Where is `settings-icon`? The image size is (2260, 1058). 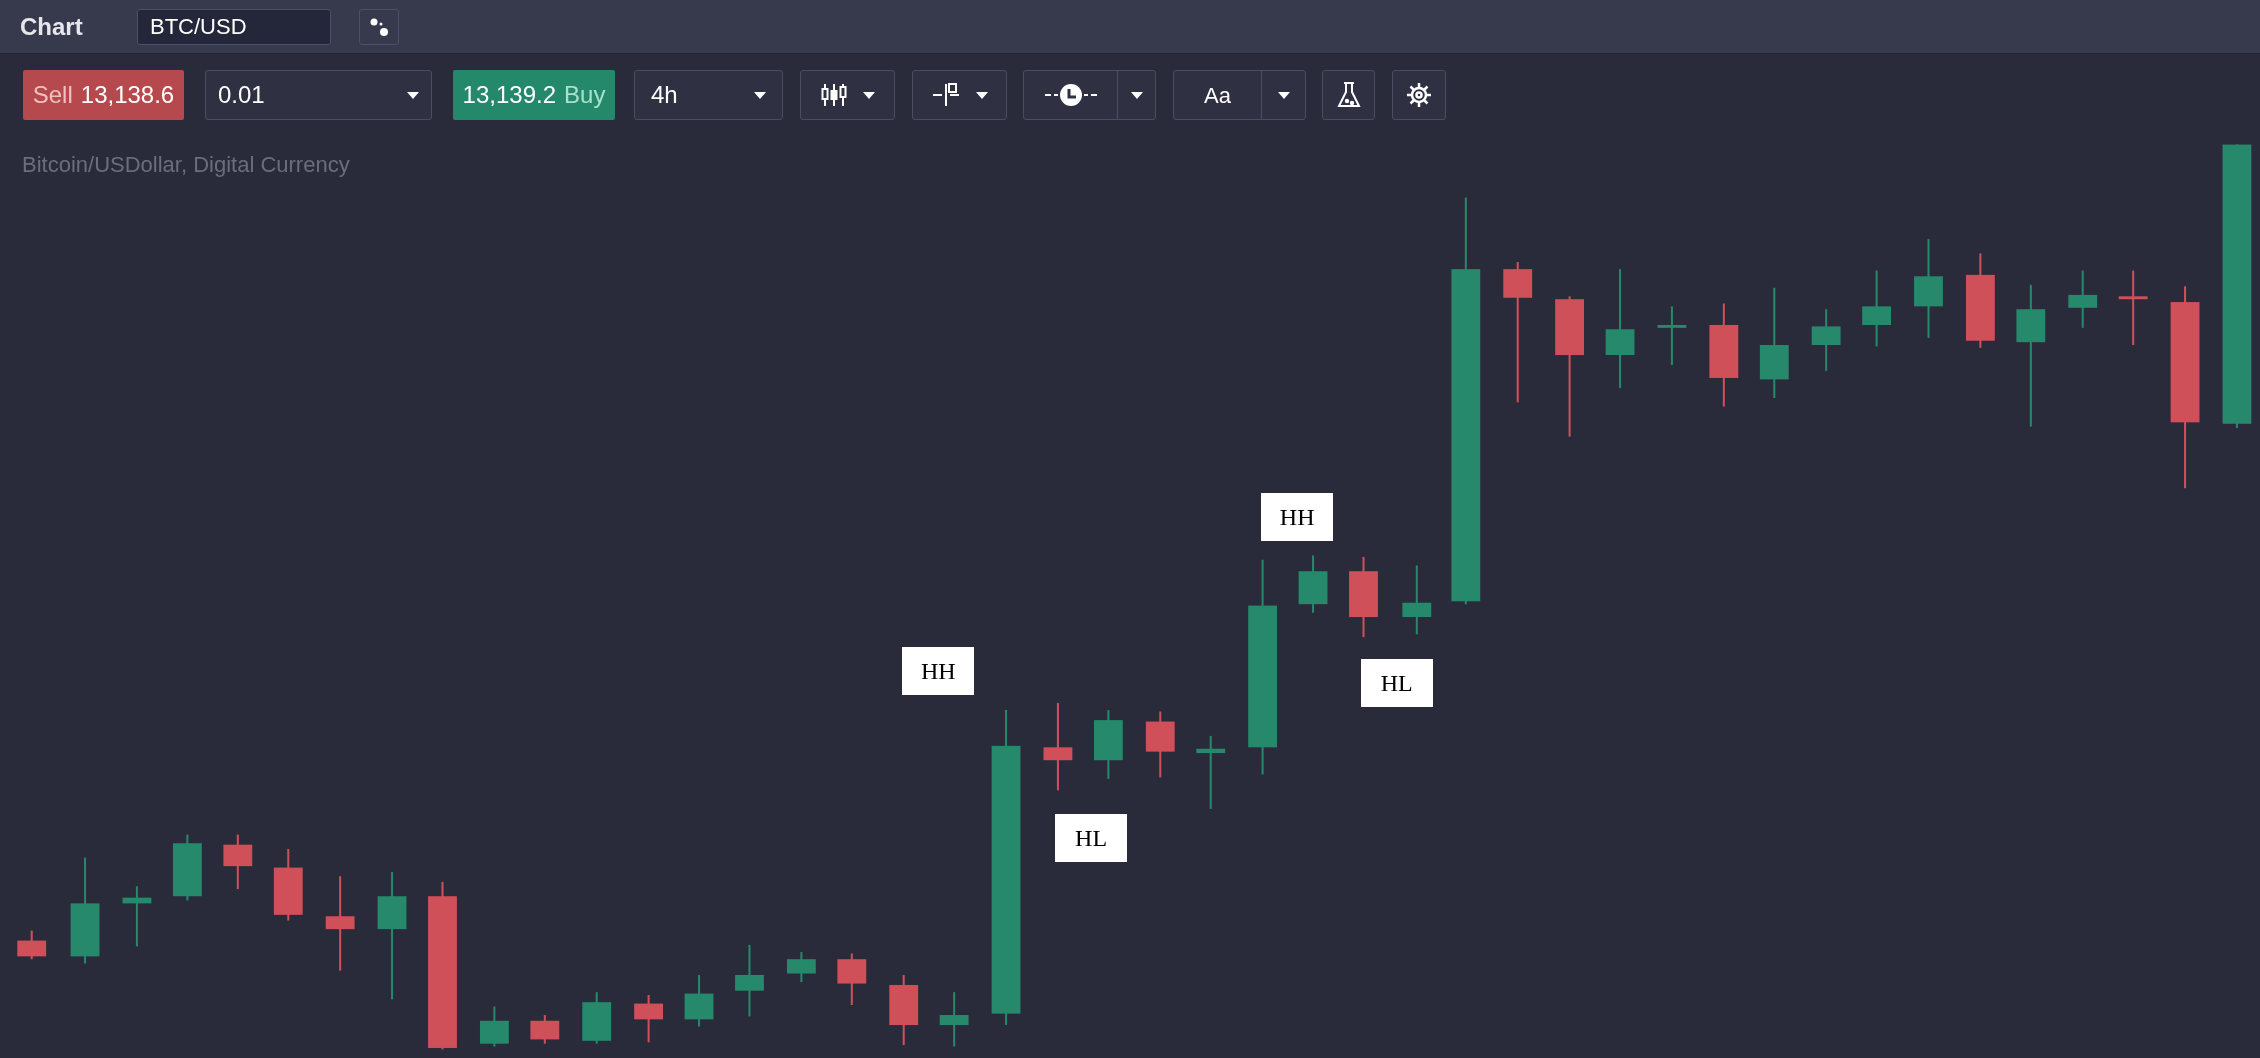 settings-icon is located at coordinates (1419, 95).